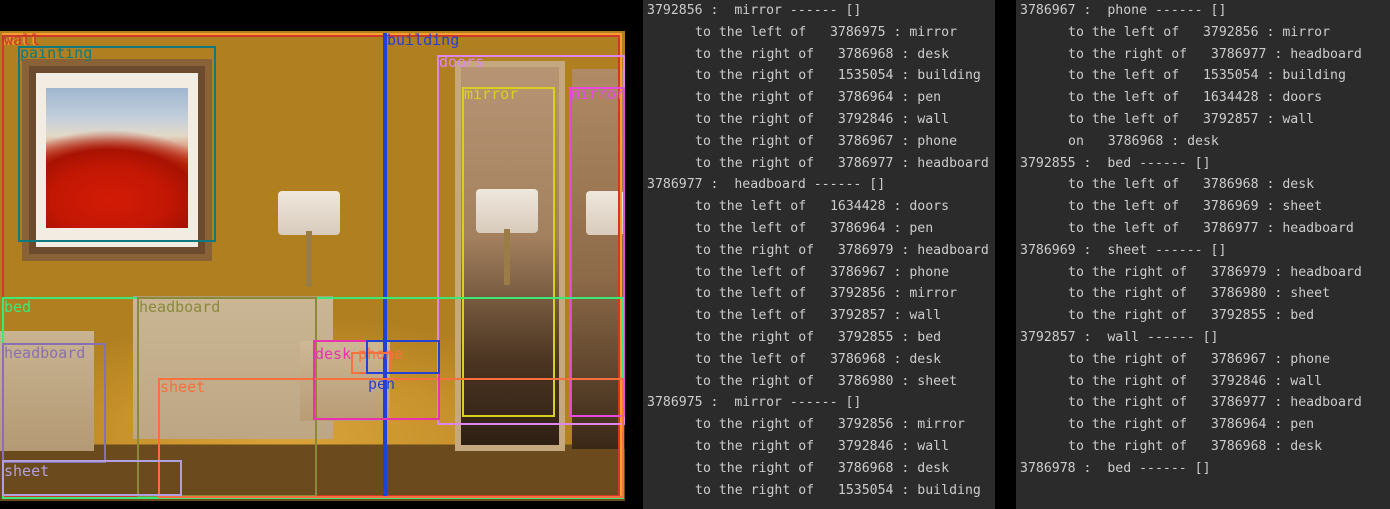 This screenshot has height=509, width=1390. What do you see at coordinates (1211, 228) in the screenshot?
I see `relationship-line: to the left of 3786977 : headboard` at bounding box center [1211, 228].